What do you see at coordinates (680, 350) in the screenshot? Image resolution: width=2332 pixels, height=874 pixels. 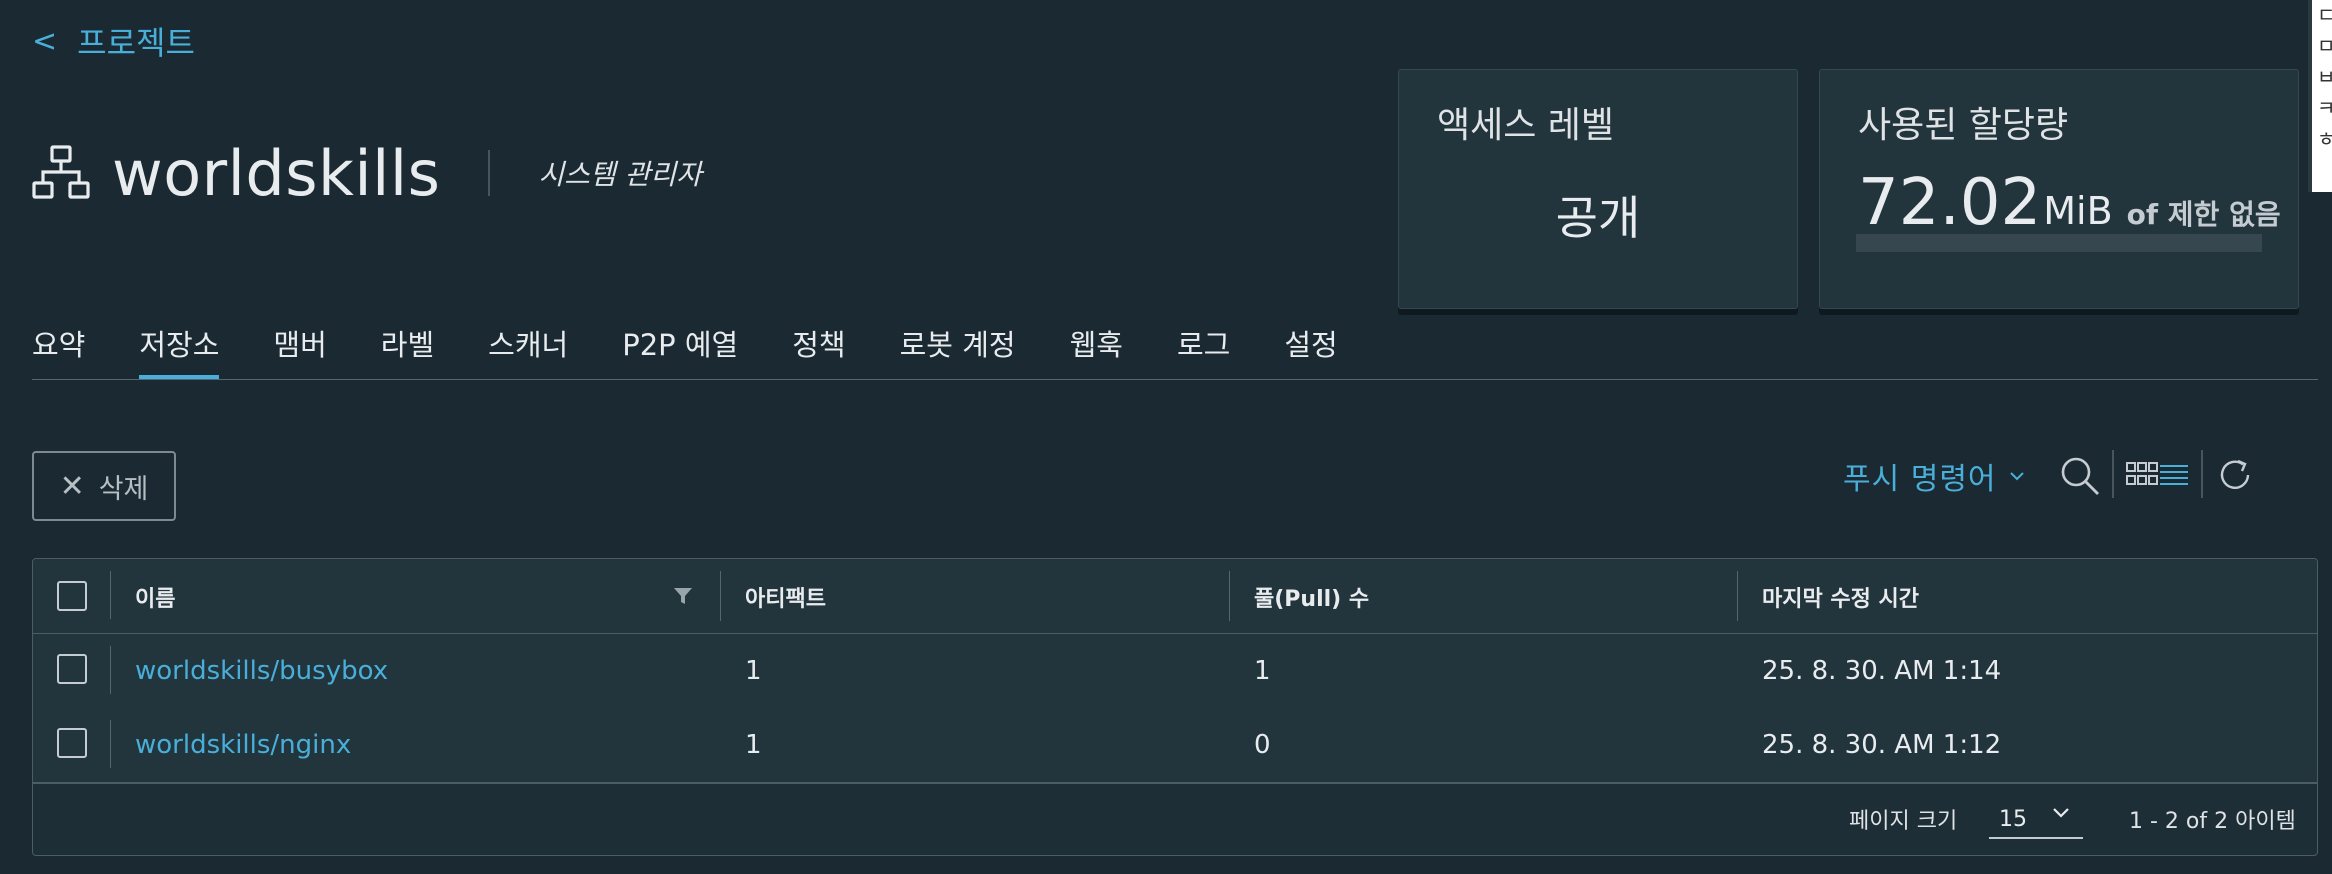 I see `tab-p2p-preheat: P2P 예열` at bounding box center [680, 350].